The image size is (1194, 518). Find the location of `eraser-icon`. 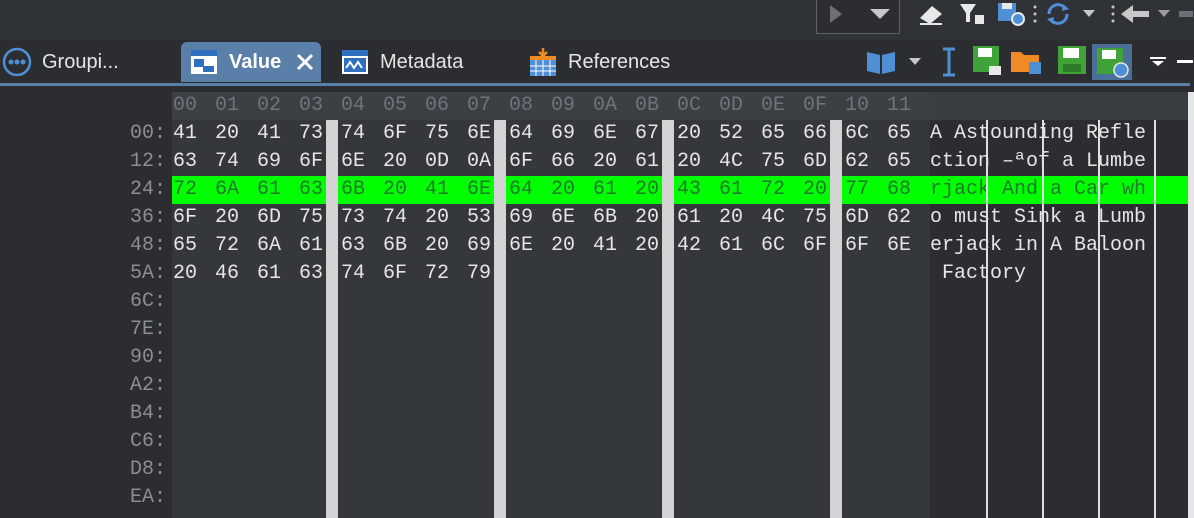

eraser-icon is located at coordinates (931, 14).